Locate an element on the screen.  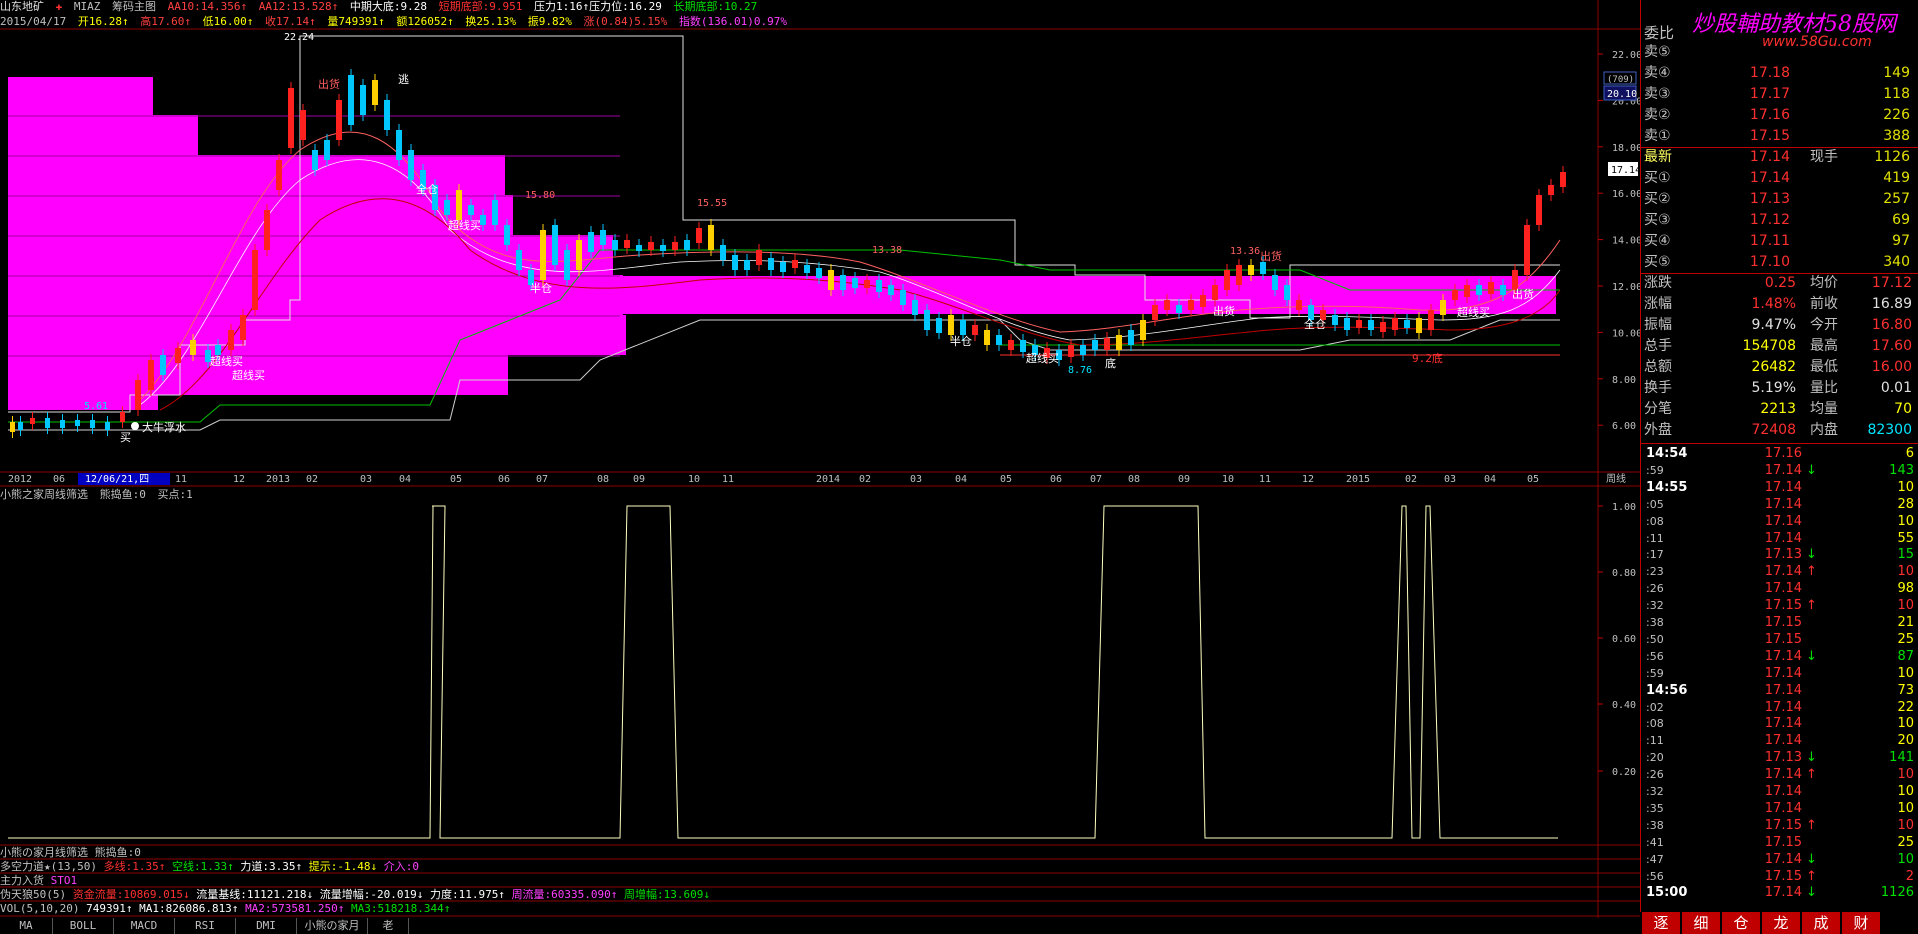
ind-text4: MA3:518218.344↑ is located at coordinates (401, 908).